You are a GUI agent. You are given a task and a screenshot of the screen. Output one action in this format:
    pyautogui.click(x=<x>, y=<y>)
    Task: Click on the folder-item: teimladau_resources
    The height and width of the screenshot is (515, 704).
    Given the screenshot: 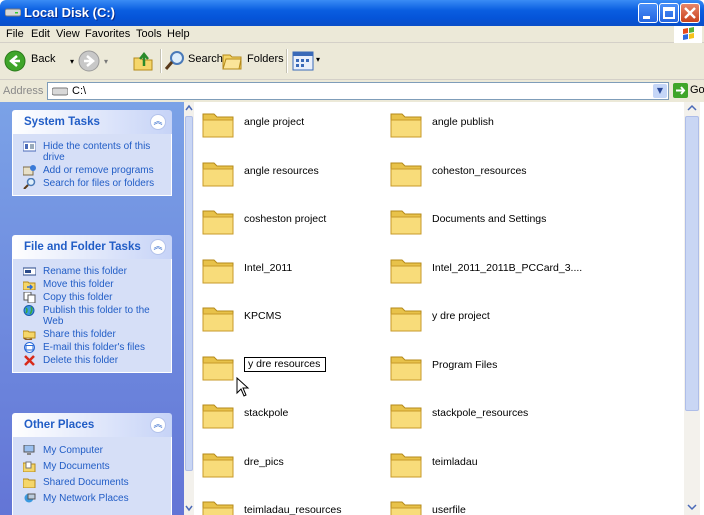 What is the action you would take?
    pyautogui.click(x=297, y=504)
    